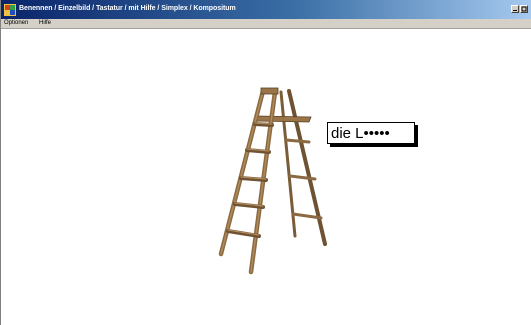  I want to click on answer-text: die L•••••, so click(360, 133).